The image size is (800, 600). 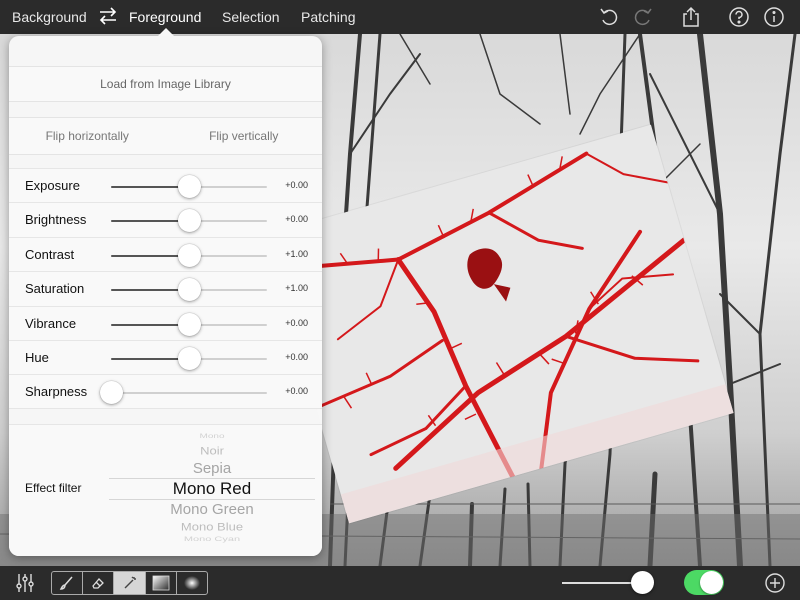 What do you see at coordinates (212, 499) in the screenshot?
I see `picker-divider` at bounding box center [212, 499].